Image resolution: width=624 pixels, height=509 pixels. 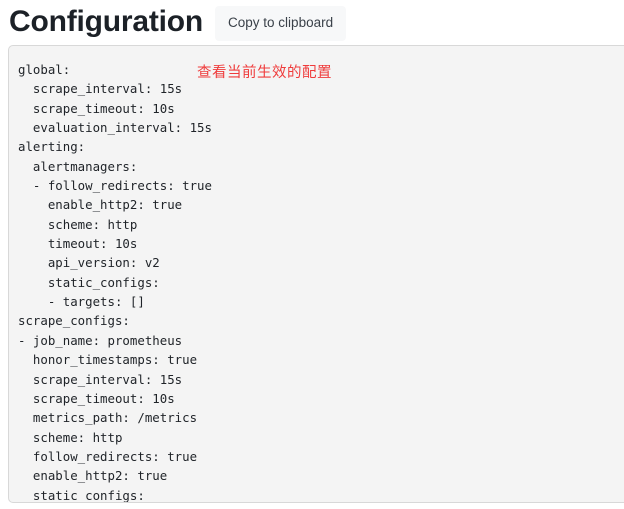 I want to click on red-annotation-label: 查看当前生效的配置, so click(x=264, y=73).